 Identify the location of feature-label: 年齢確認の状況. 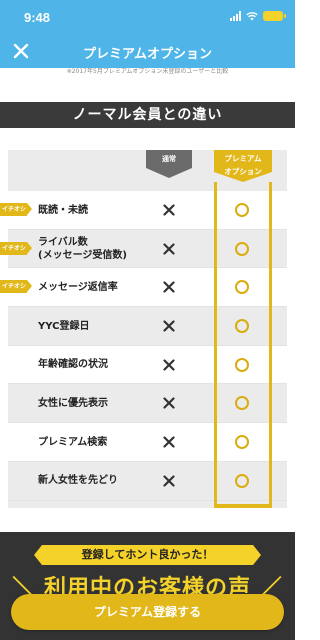
(73, 365).